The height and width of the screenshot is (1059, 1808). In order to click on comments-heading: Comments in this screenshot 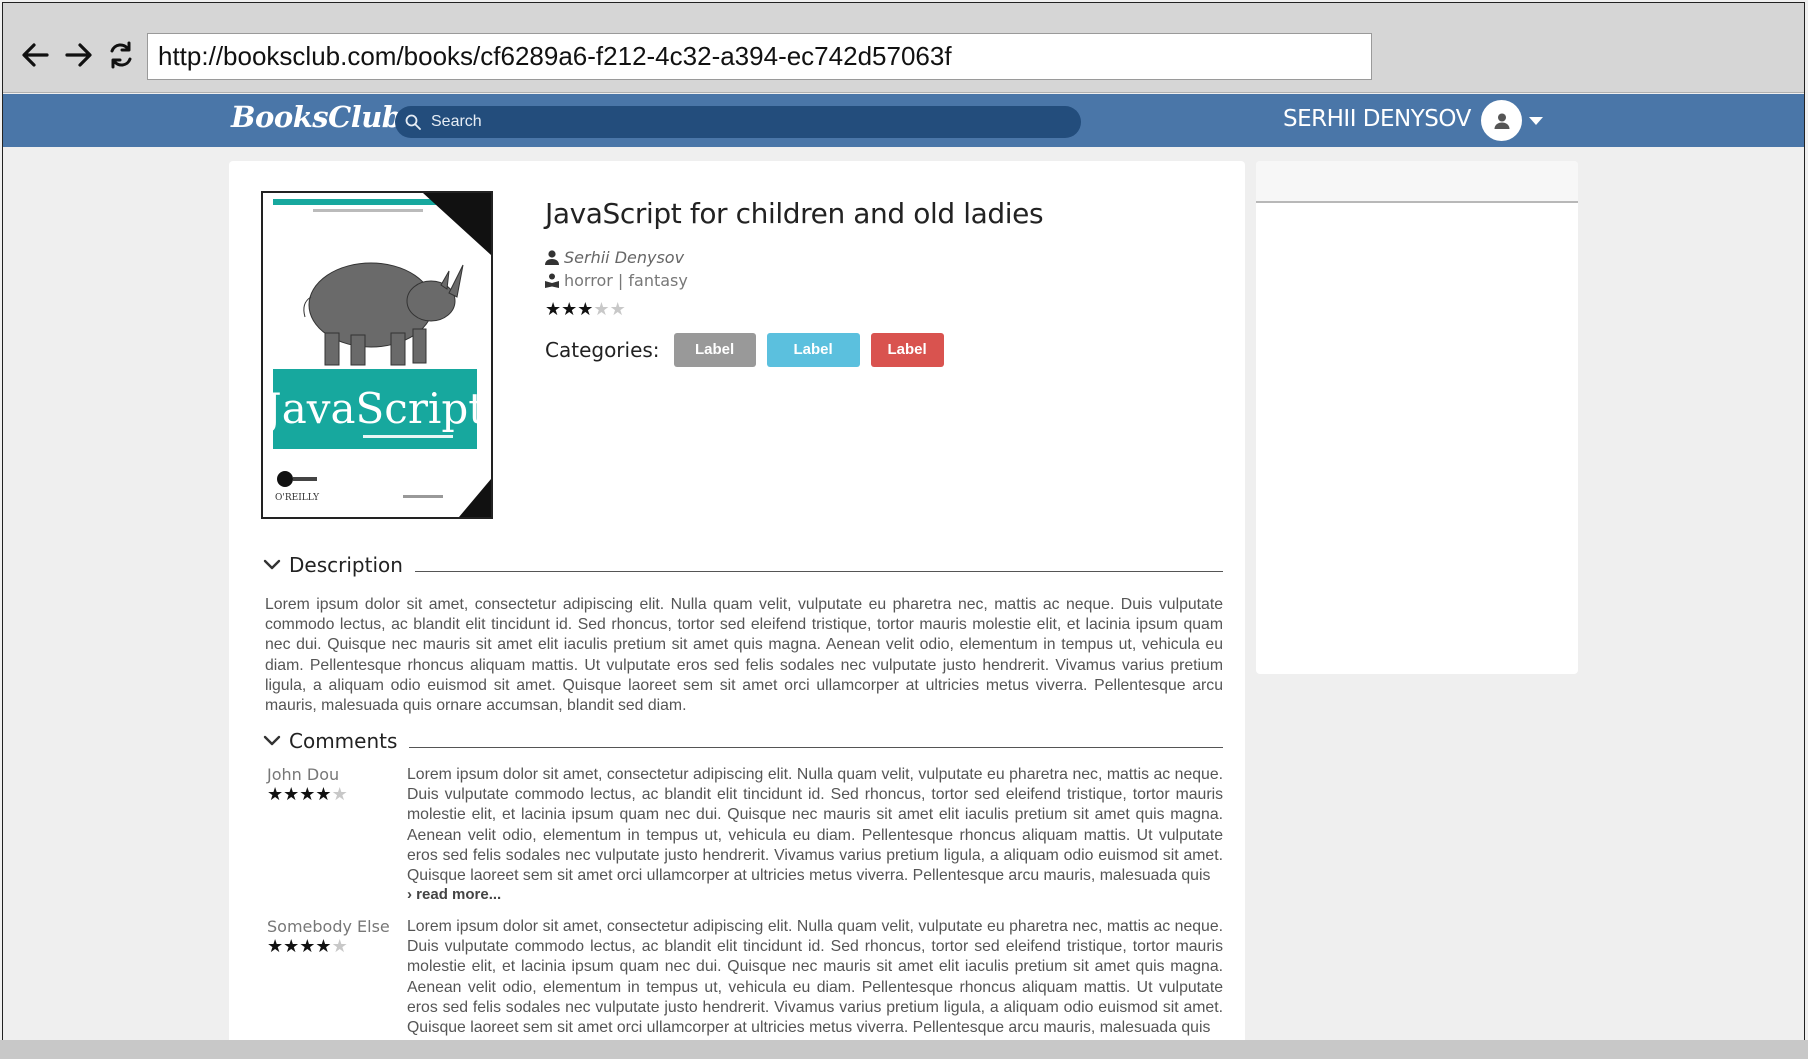, I will do `click(343, 741)`.